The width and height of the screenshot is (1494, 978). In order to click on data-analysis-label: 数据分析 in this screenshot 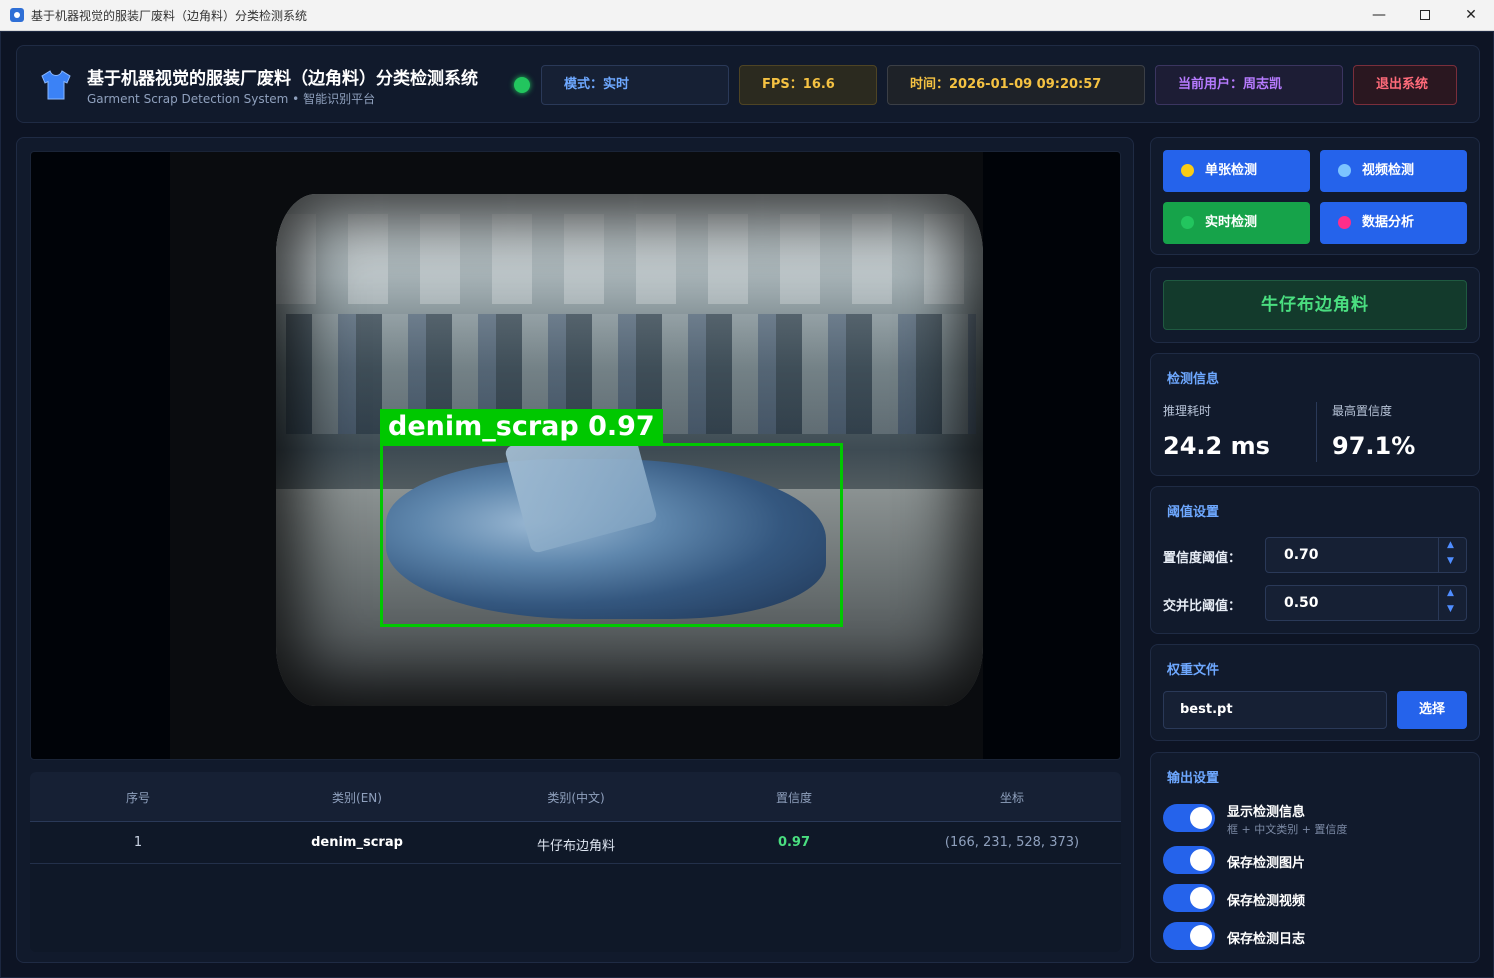, I will do `click(1388, 222)`.